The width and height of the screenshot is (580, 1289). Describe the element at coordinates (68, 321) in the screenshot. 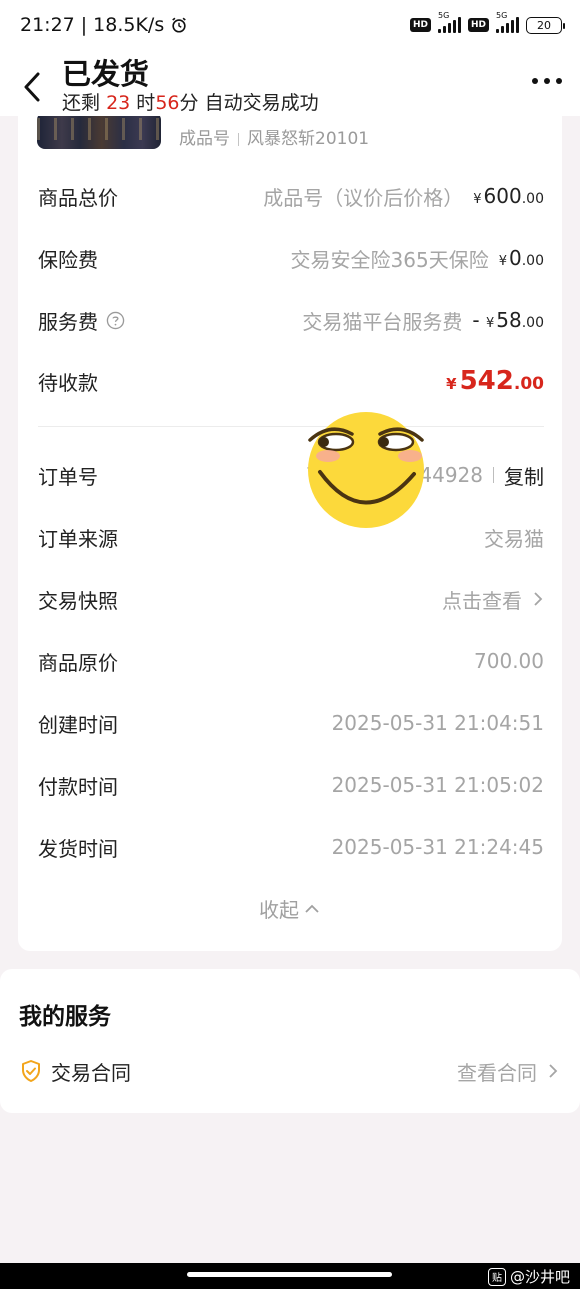

I see `service-fee-label: 服务费` at that location.